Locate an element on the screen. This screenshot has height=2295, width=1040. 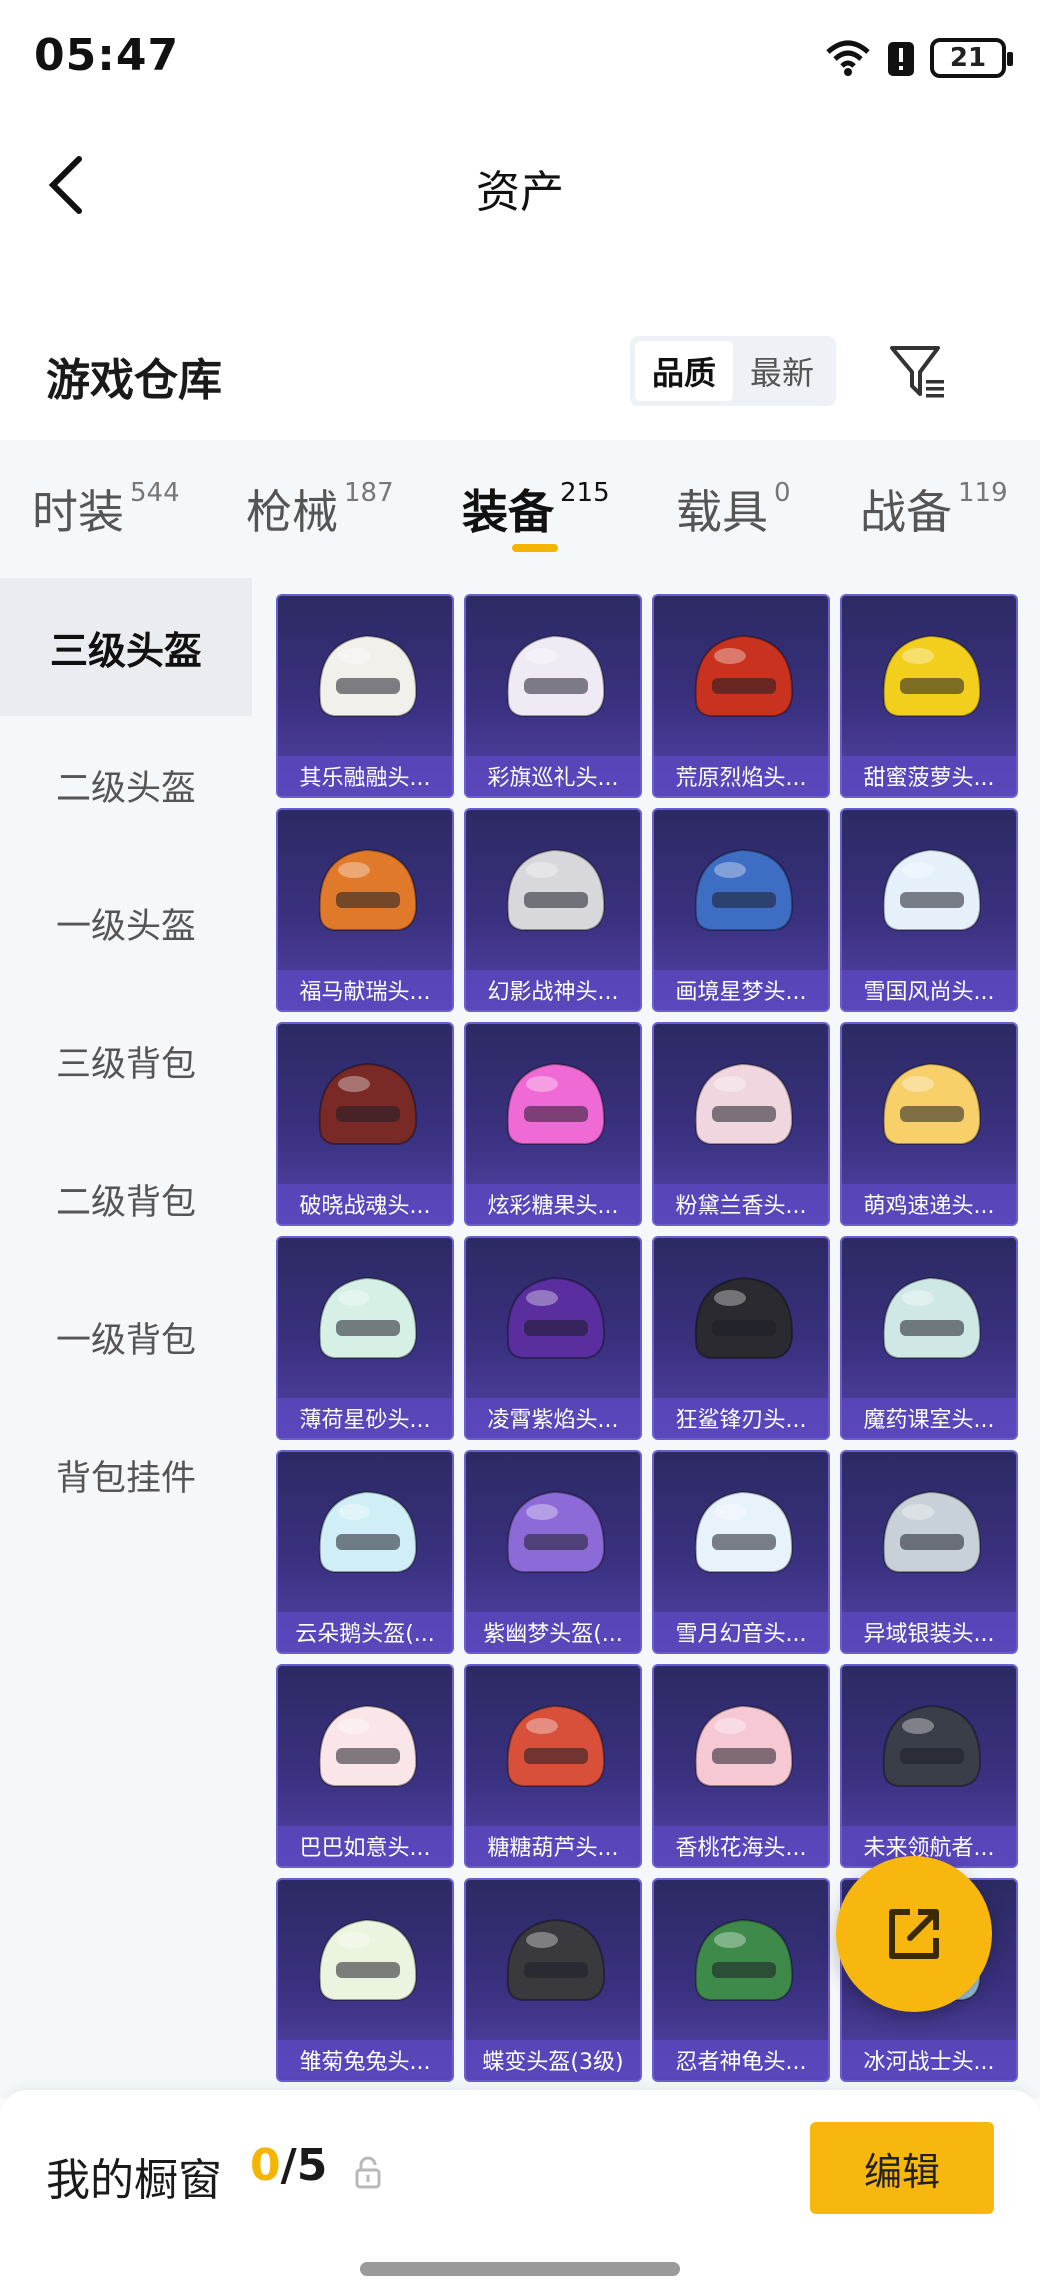
sidebar-item-level2-helmet: 二级头盔 is located at coordinates (126, 785).